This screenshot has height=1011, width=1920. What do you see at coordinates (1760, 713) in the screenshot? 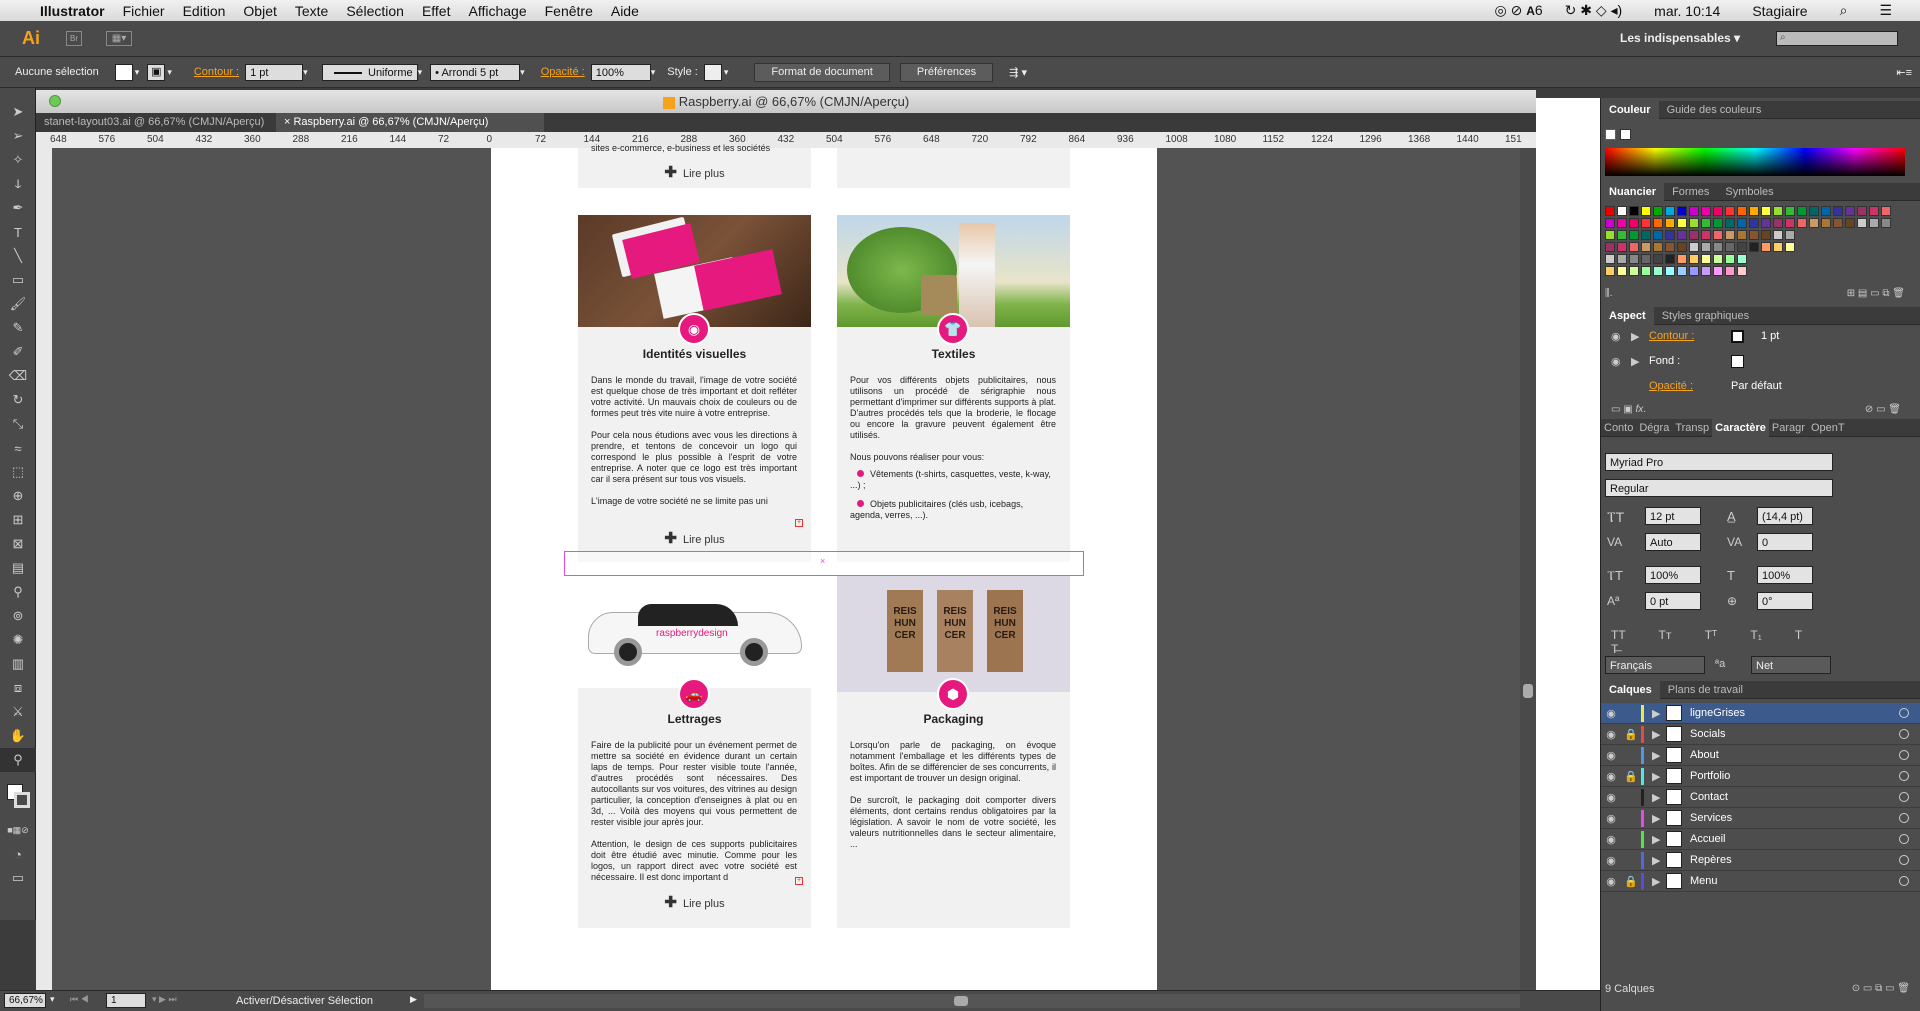
I see `layer-row: ◉ ▶ ligneGrises` at bounding box center [1760, 713].